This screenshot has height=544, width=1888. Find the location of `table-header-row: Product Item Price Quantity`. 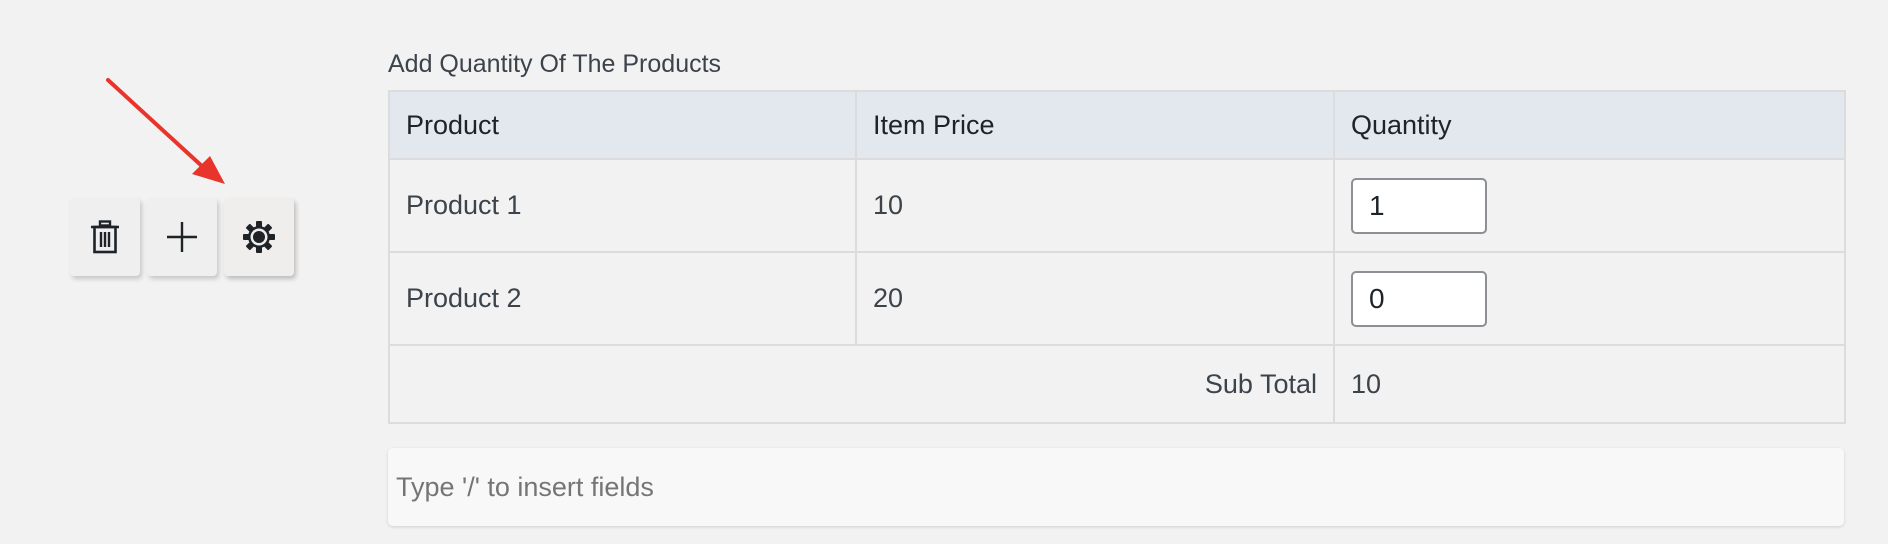

table-header-row: Product Item Price Quantity is located at coordinates (1117, 125).